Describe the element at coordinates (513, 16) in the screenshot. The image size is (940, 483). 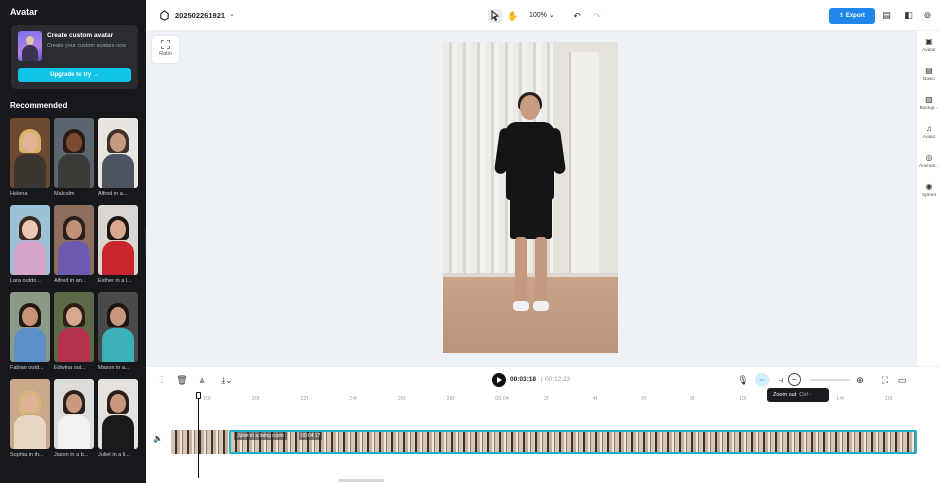
I see `hand-pan-icon: ✋` at that location.